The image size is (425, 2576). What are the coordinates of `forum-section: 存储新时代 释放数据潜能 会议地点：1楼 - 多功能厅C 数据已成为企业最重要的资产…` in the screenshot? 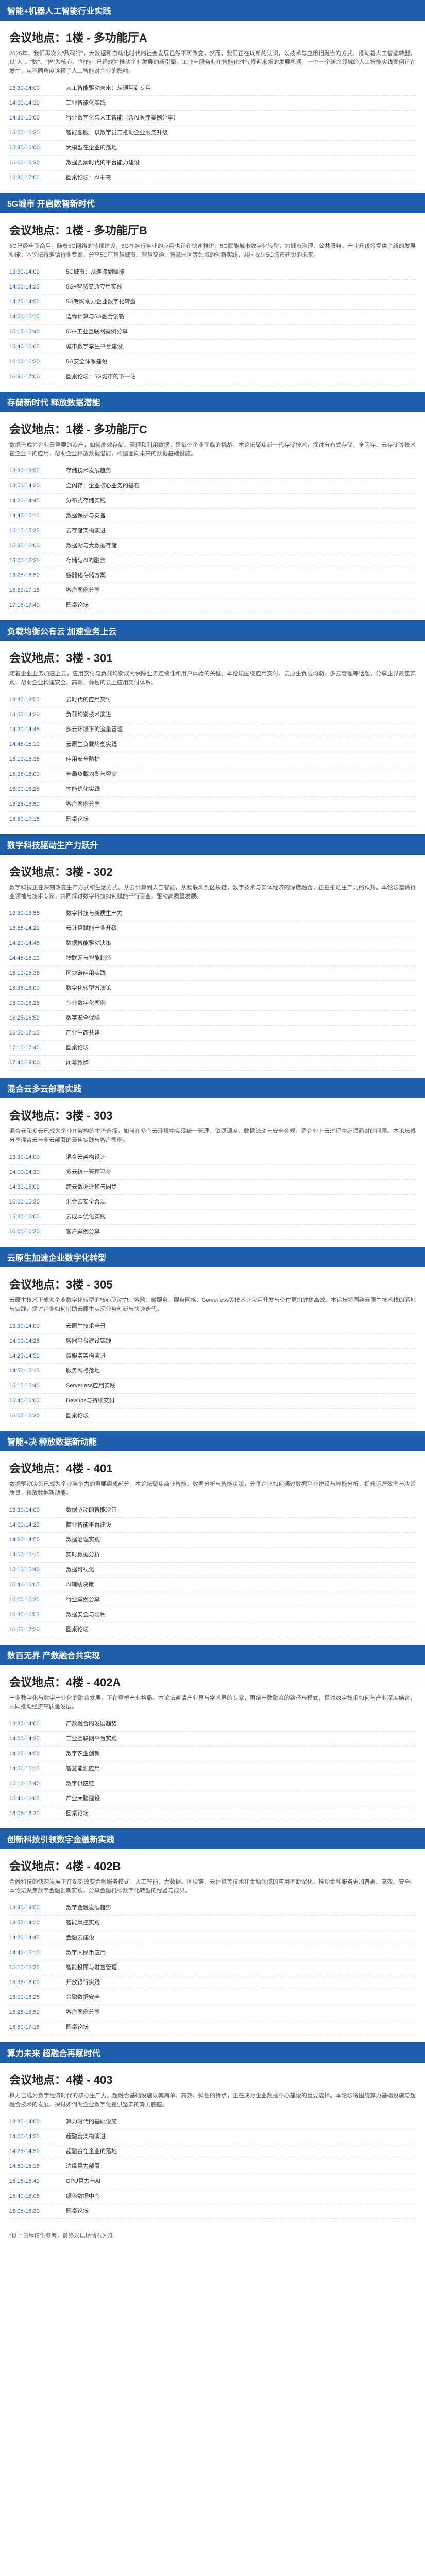 It's located at (212, 506).